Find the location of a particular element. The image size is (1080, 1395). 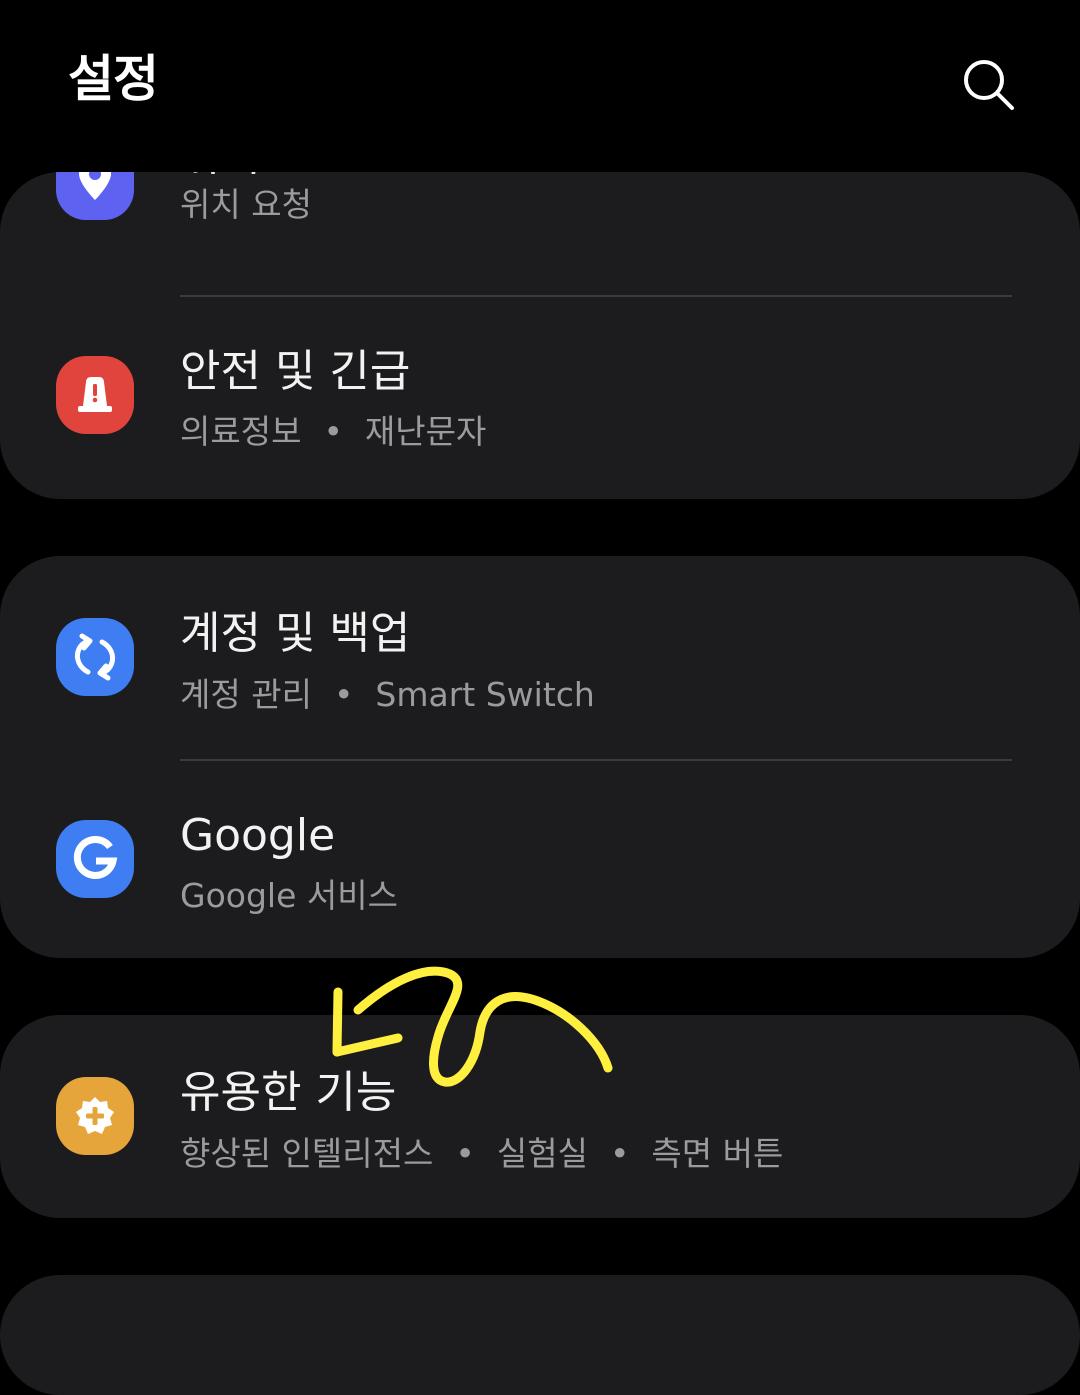

settings-item-title: 계정 및 백업 is located at coordinates (295, 633).